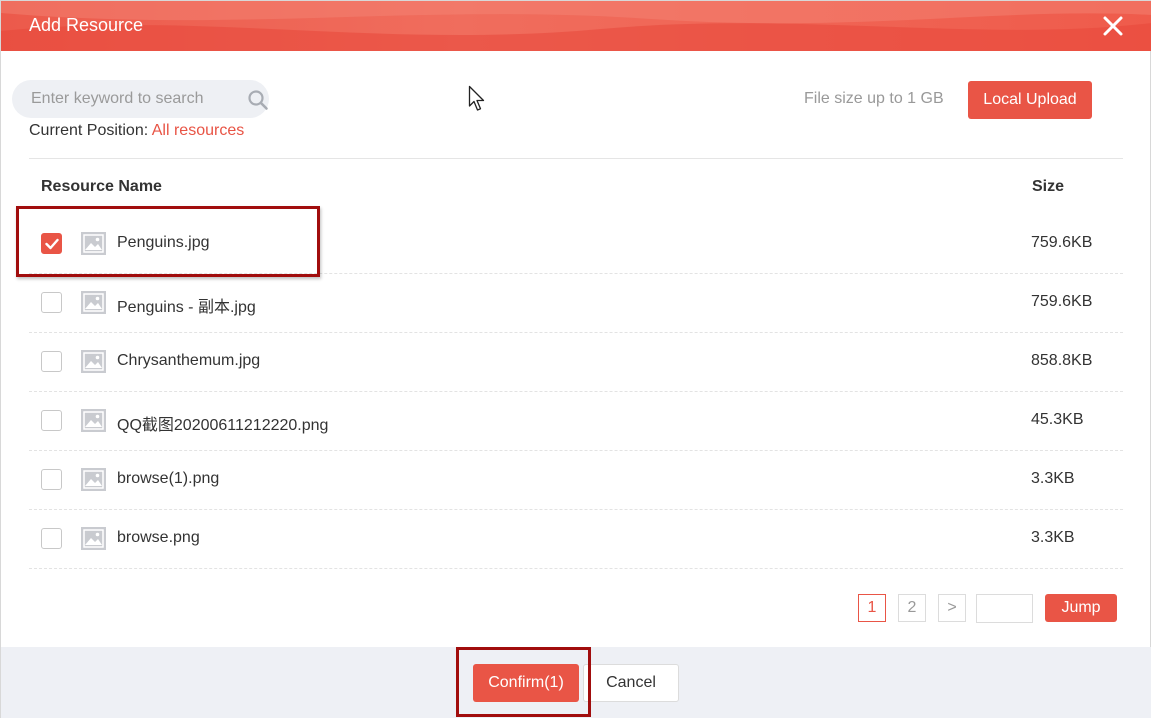 This screenshot has width=1151, height=718. Describe the element at coordinates (188, 361) in the screenshot. I see `file-name: Chrysanthemum.jpg` at that location.